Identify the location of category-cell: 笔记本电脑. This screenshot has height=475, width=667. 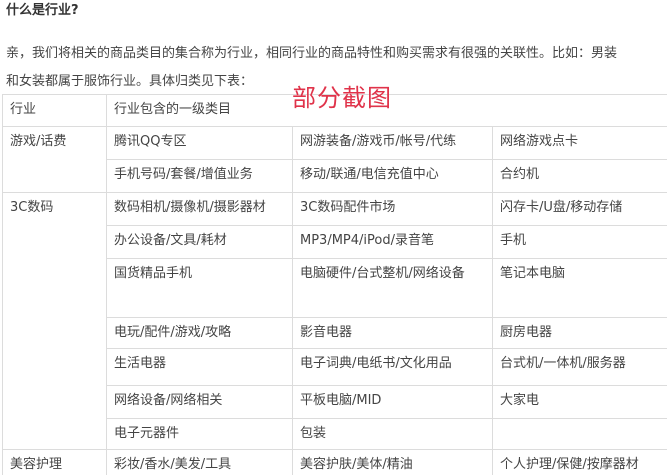
(579, 288).